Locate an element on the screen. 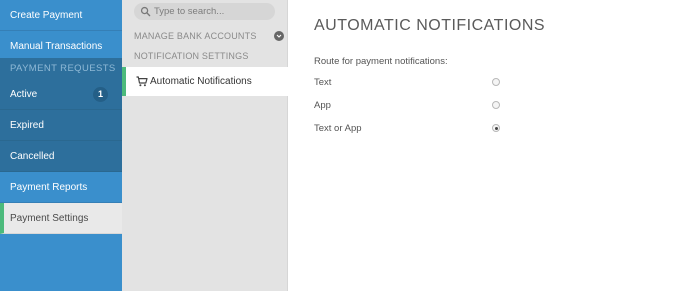 This screenshot has height=291, width=700. chevron-down-icon is located at coordinates (279, 36).